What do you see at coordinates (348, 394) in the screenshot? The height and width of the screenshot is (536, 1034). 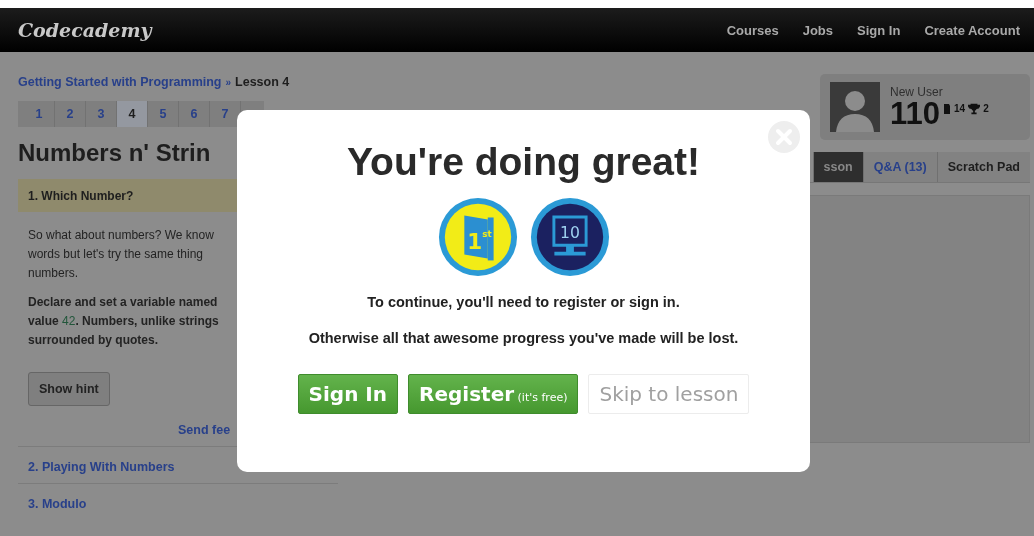 I see `action-button: Sign In` at bounding box center [348, 394].